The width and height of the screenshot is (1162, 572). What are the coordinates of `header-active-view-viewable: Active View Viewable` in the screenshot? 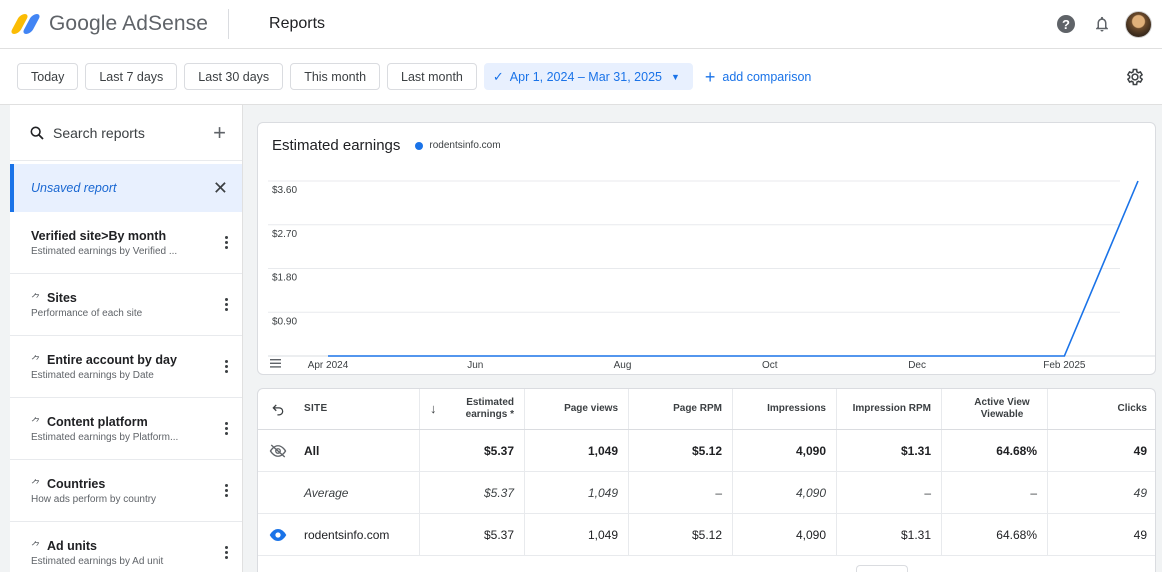 It's located at (994, 409).